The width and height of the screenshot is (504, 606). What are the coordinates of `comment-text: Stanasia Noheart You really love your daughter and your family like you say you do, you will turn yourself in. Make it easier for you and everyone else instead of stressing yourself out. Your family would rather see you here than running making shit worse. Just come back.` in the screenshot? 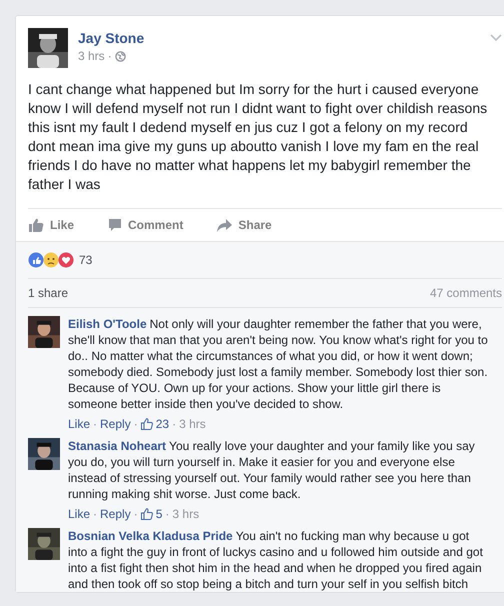 It's located at (272, 470).